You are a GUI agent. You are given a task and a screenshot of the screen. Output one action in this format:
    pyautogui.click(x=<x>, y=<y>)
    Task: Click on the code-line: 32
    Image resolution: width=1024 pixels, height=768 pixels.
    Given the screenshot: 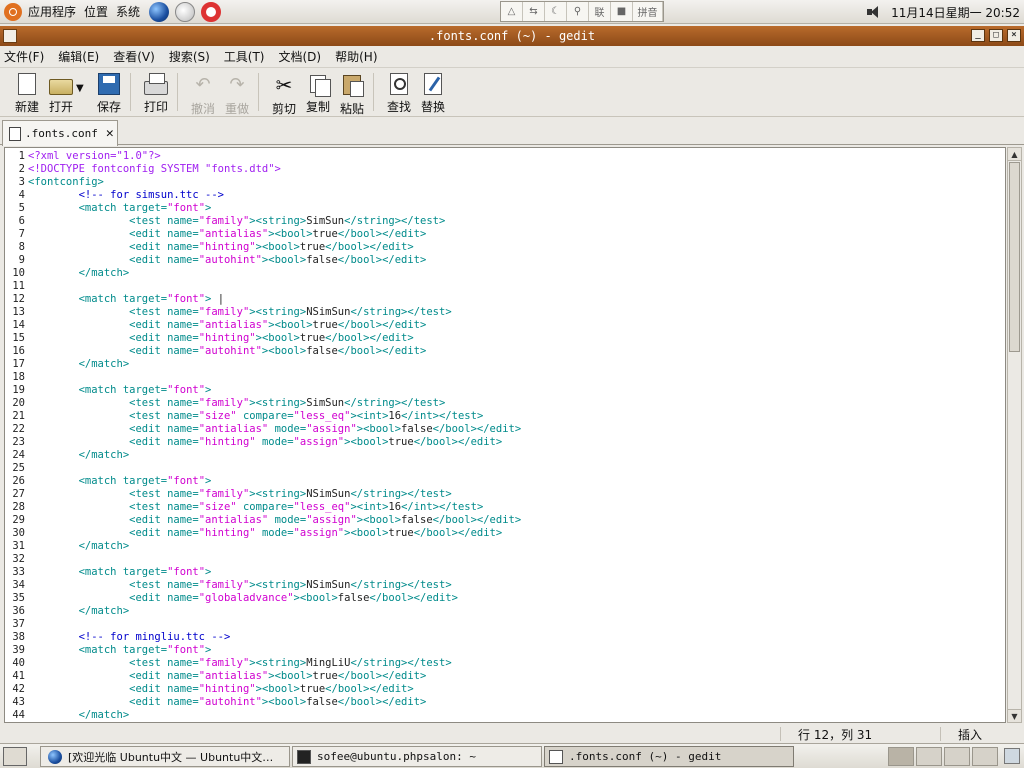 What is the action you would take?
    pyautogui.click(x=505, y=559)
    